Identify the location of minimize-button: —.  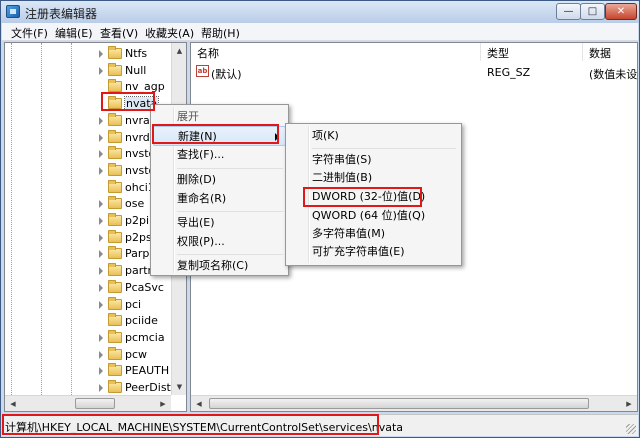
(568, 11).